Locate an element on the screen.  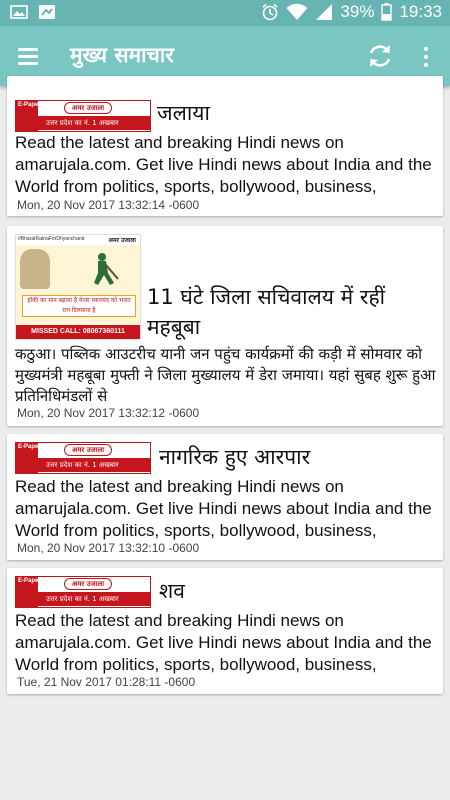
news-headline: शव is located at coordinates (172, 591).